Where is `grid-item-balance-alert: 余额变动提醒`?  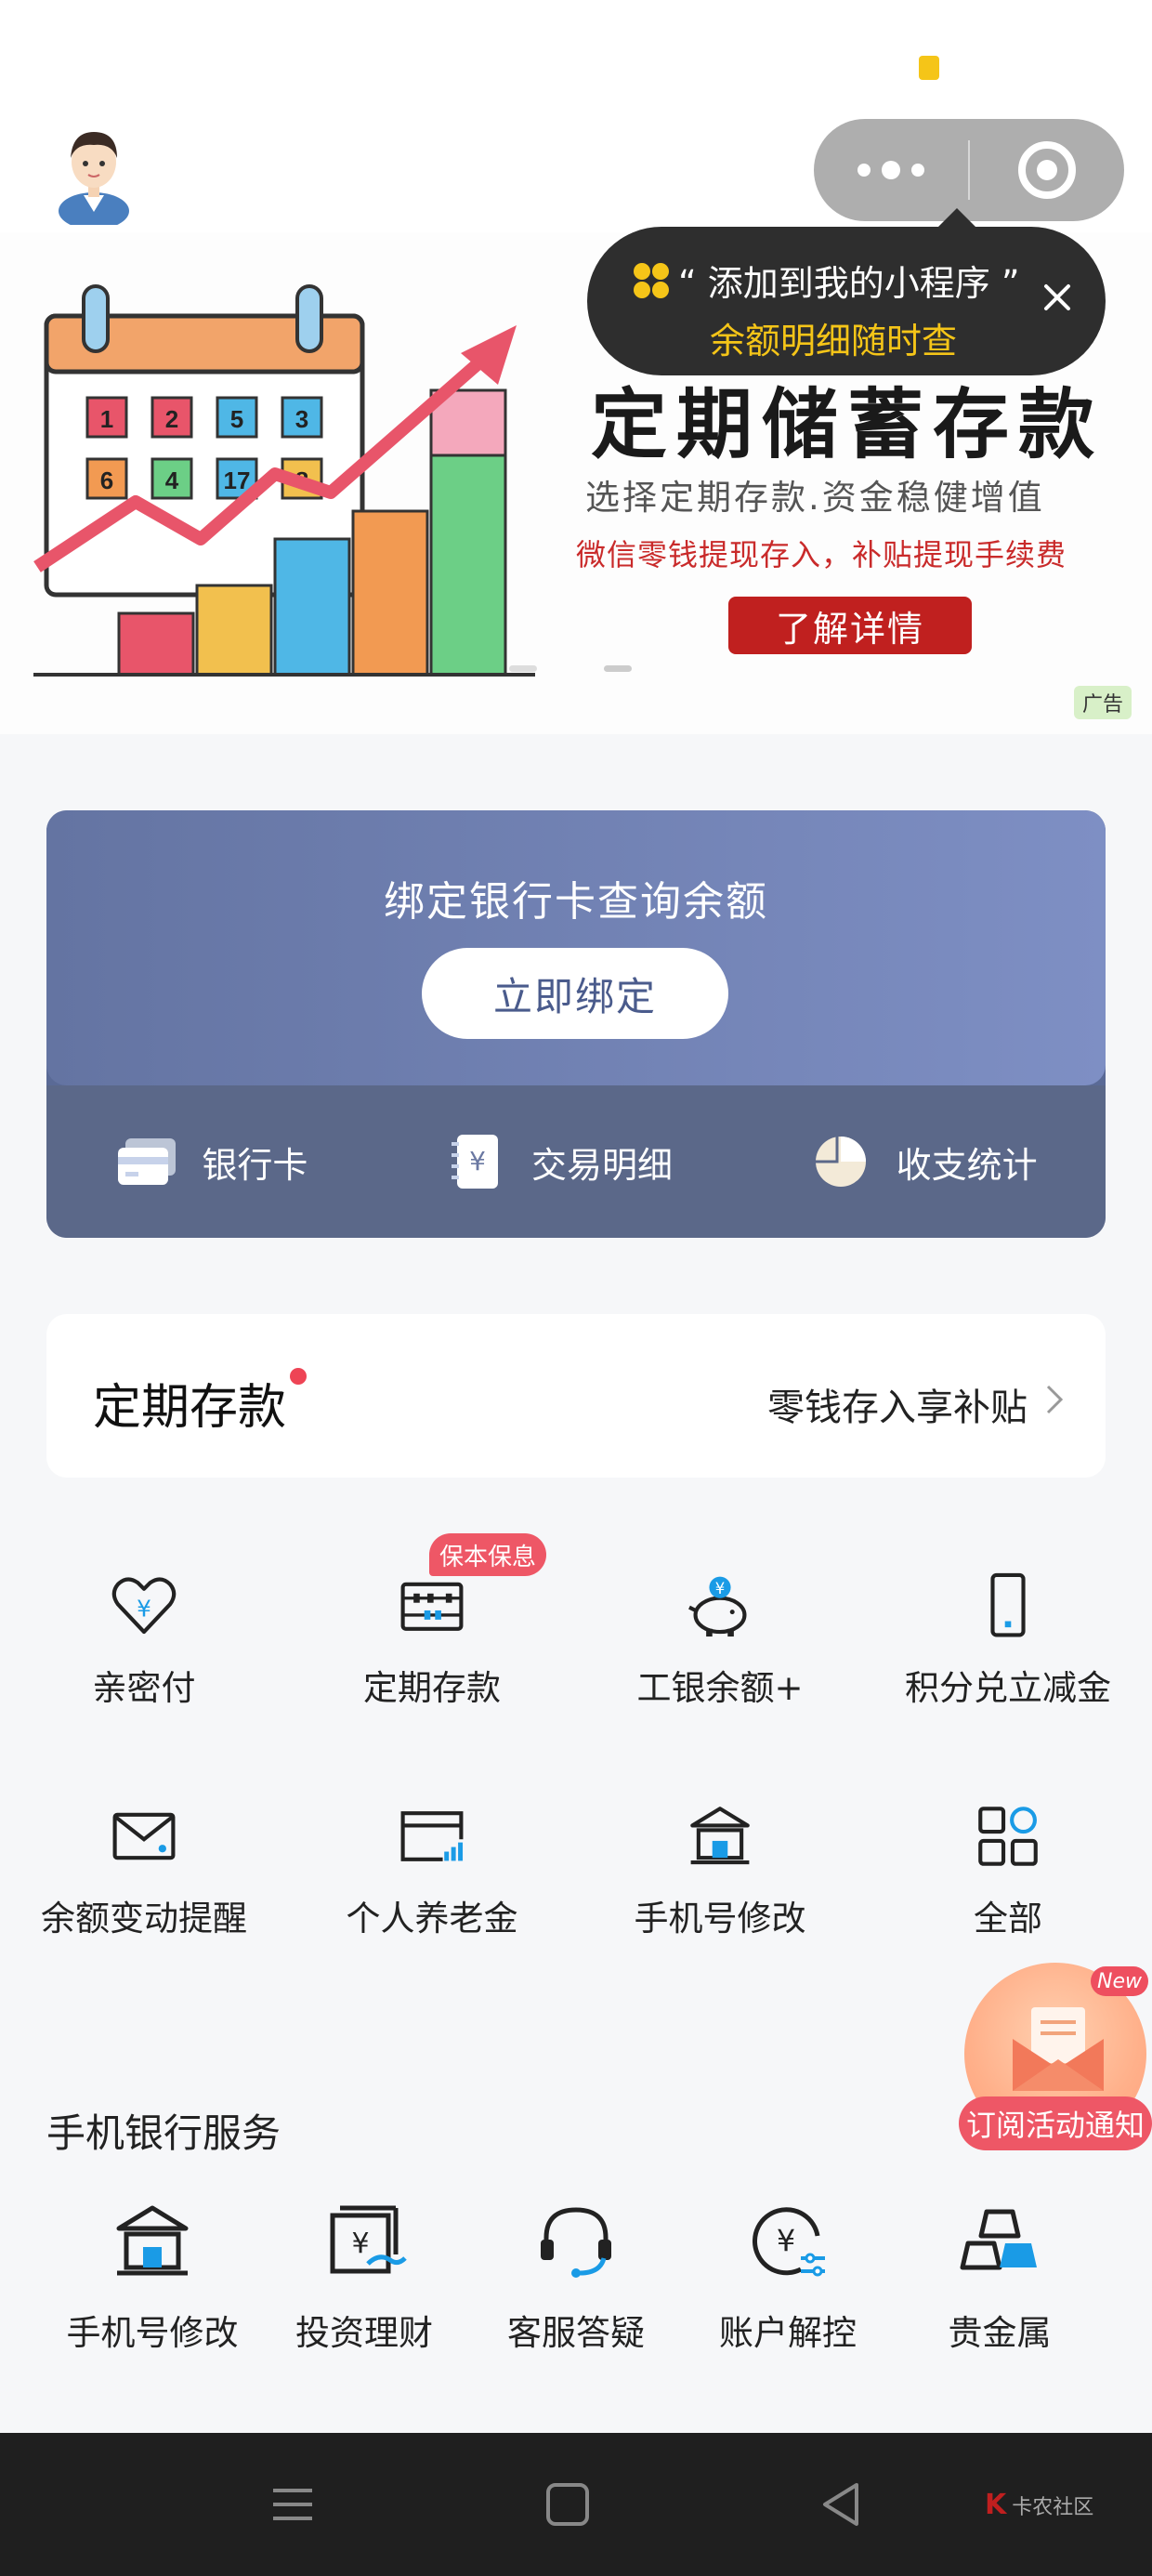 grid-item-balance-alert: 余额变动提醒 is located at coordinates (144, 1847).